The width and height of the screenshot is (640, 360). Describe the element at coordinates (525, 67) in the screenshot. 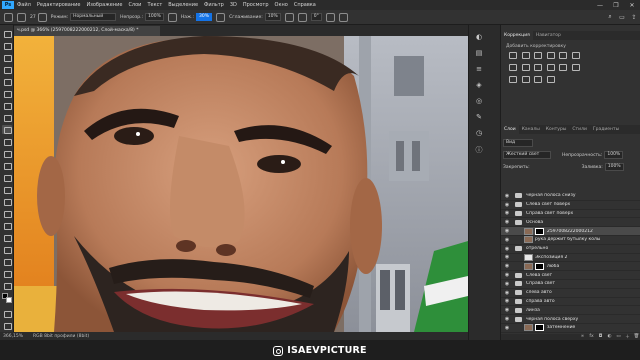

I see `bw-icon` at that location.